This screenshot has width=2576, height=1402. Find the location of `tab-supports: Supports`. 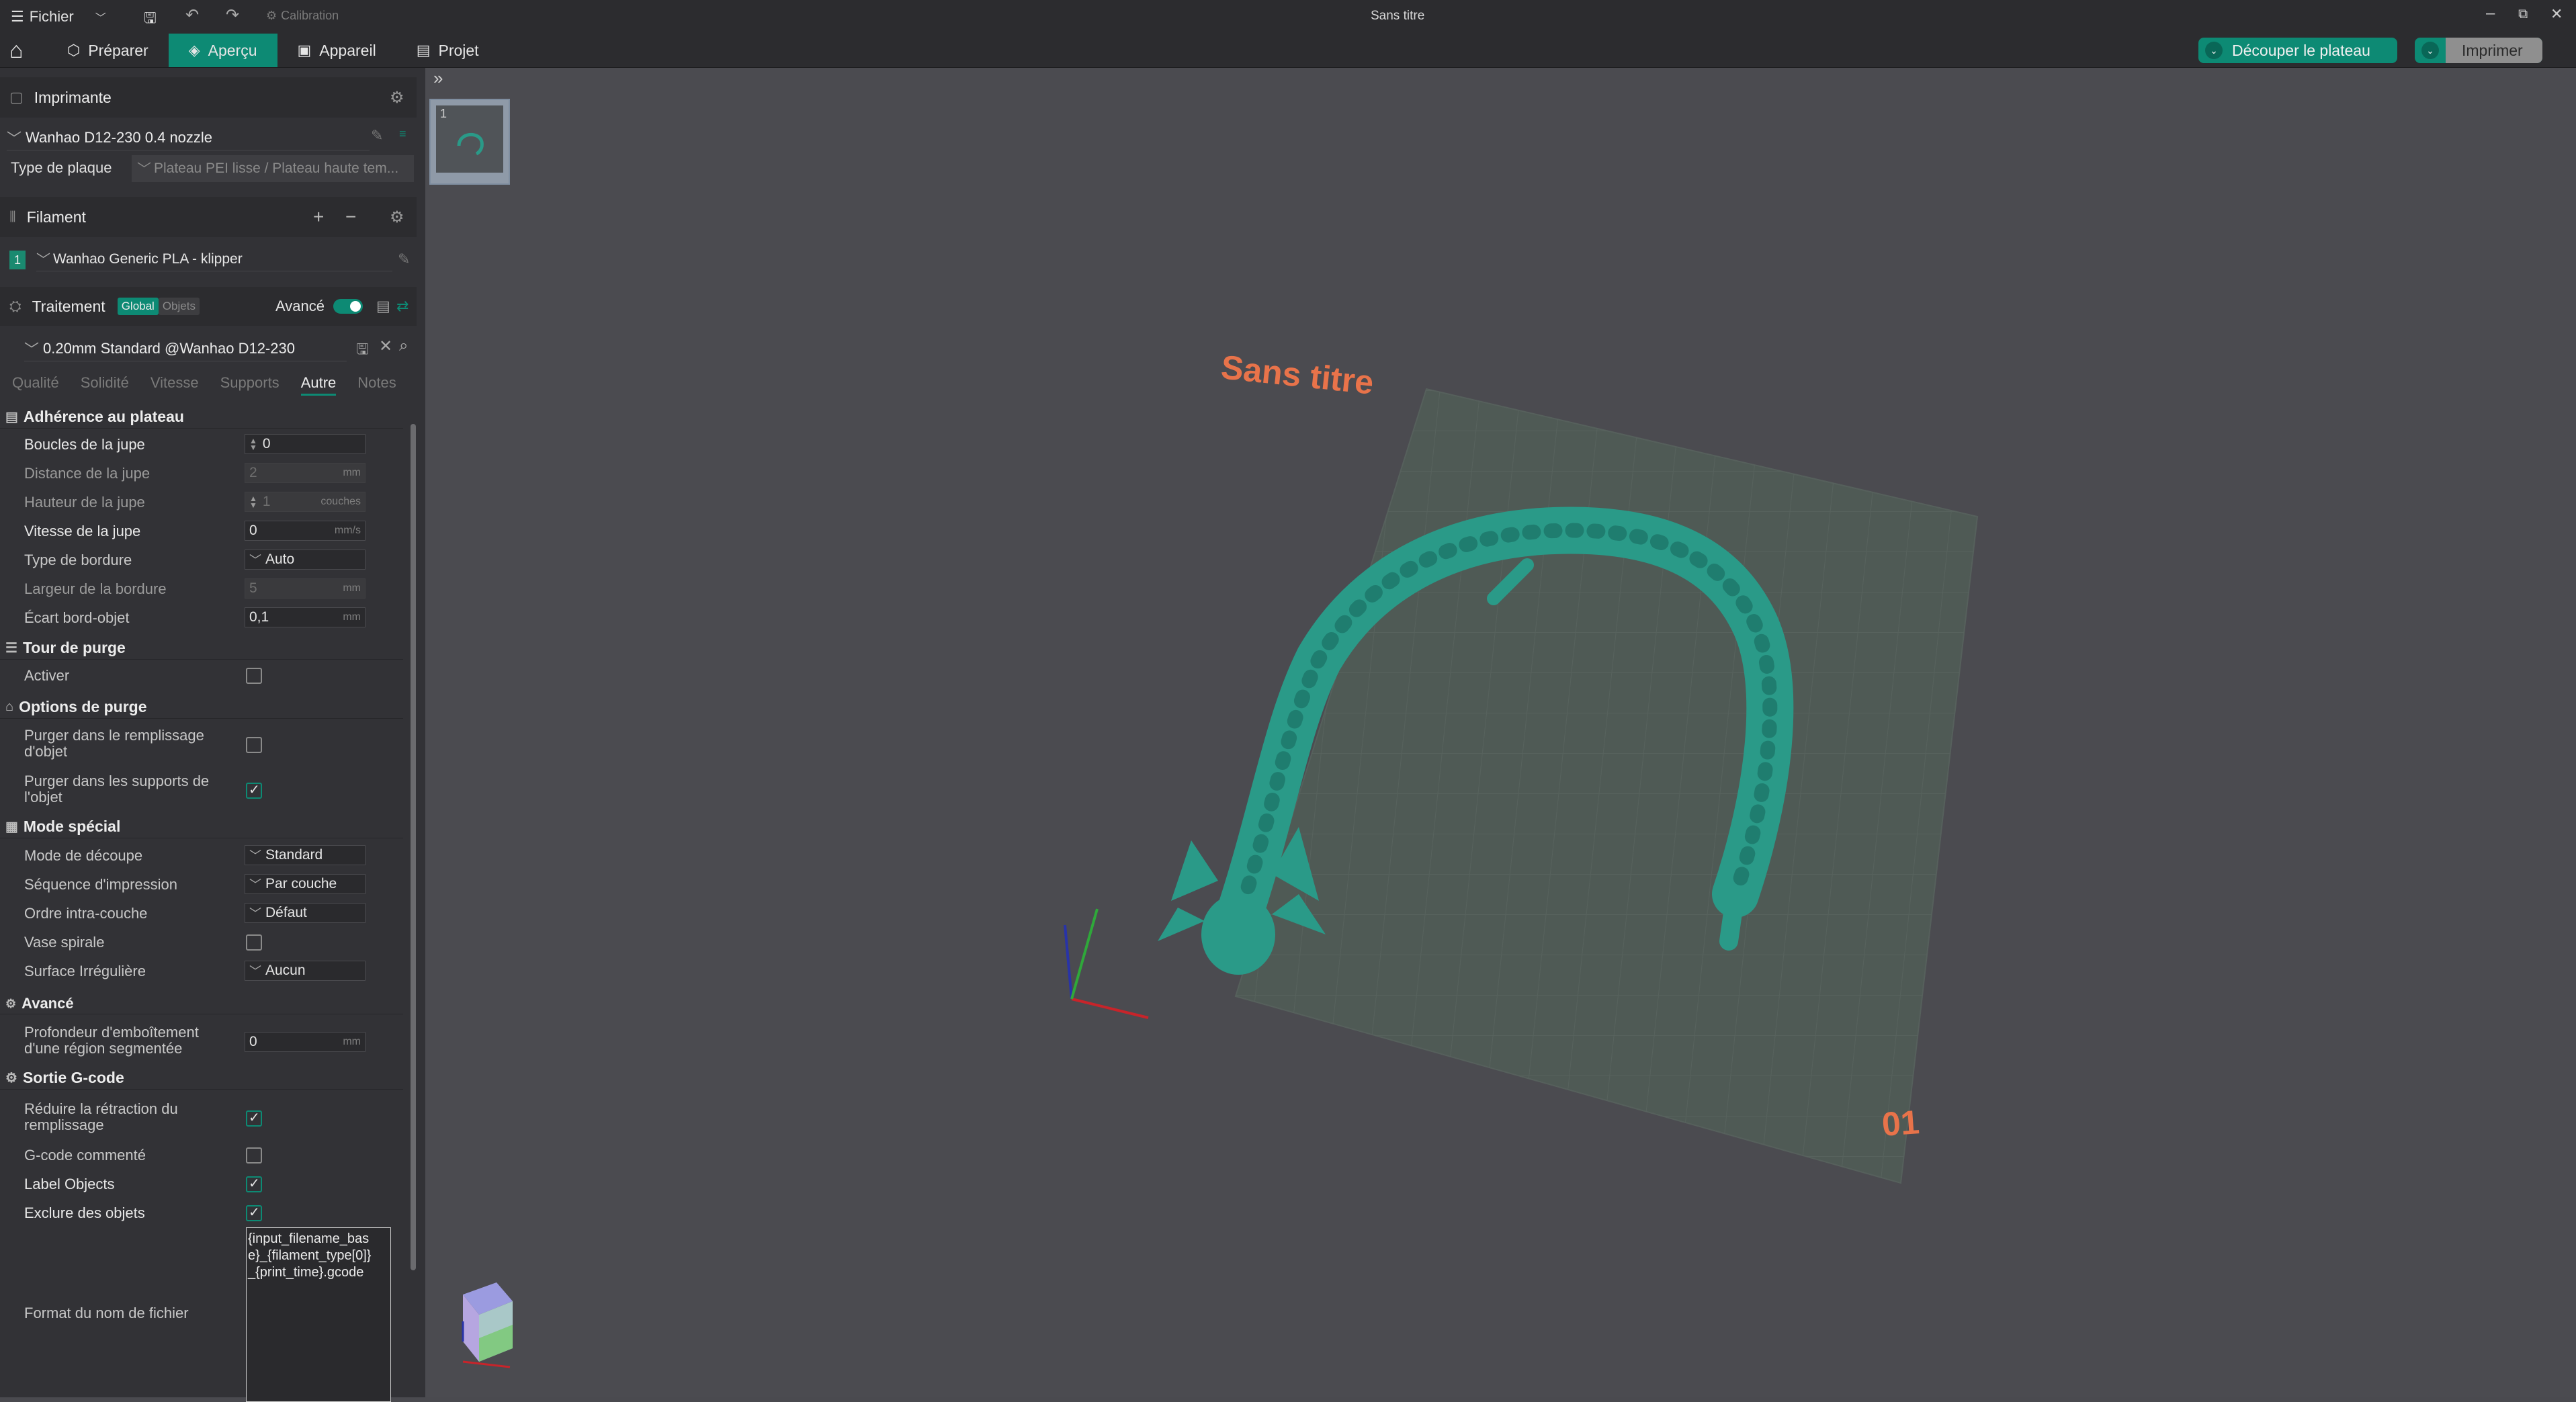

tab-supports: Supports is located at coordinates (250, 385).